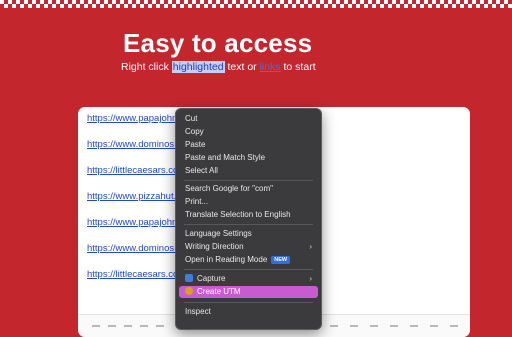 This screenshot has height=337, width=512. Describe the element at coordinates (248, 312) in the screenshot. I see `menu-item-inspect: Inspect` at that location.